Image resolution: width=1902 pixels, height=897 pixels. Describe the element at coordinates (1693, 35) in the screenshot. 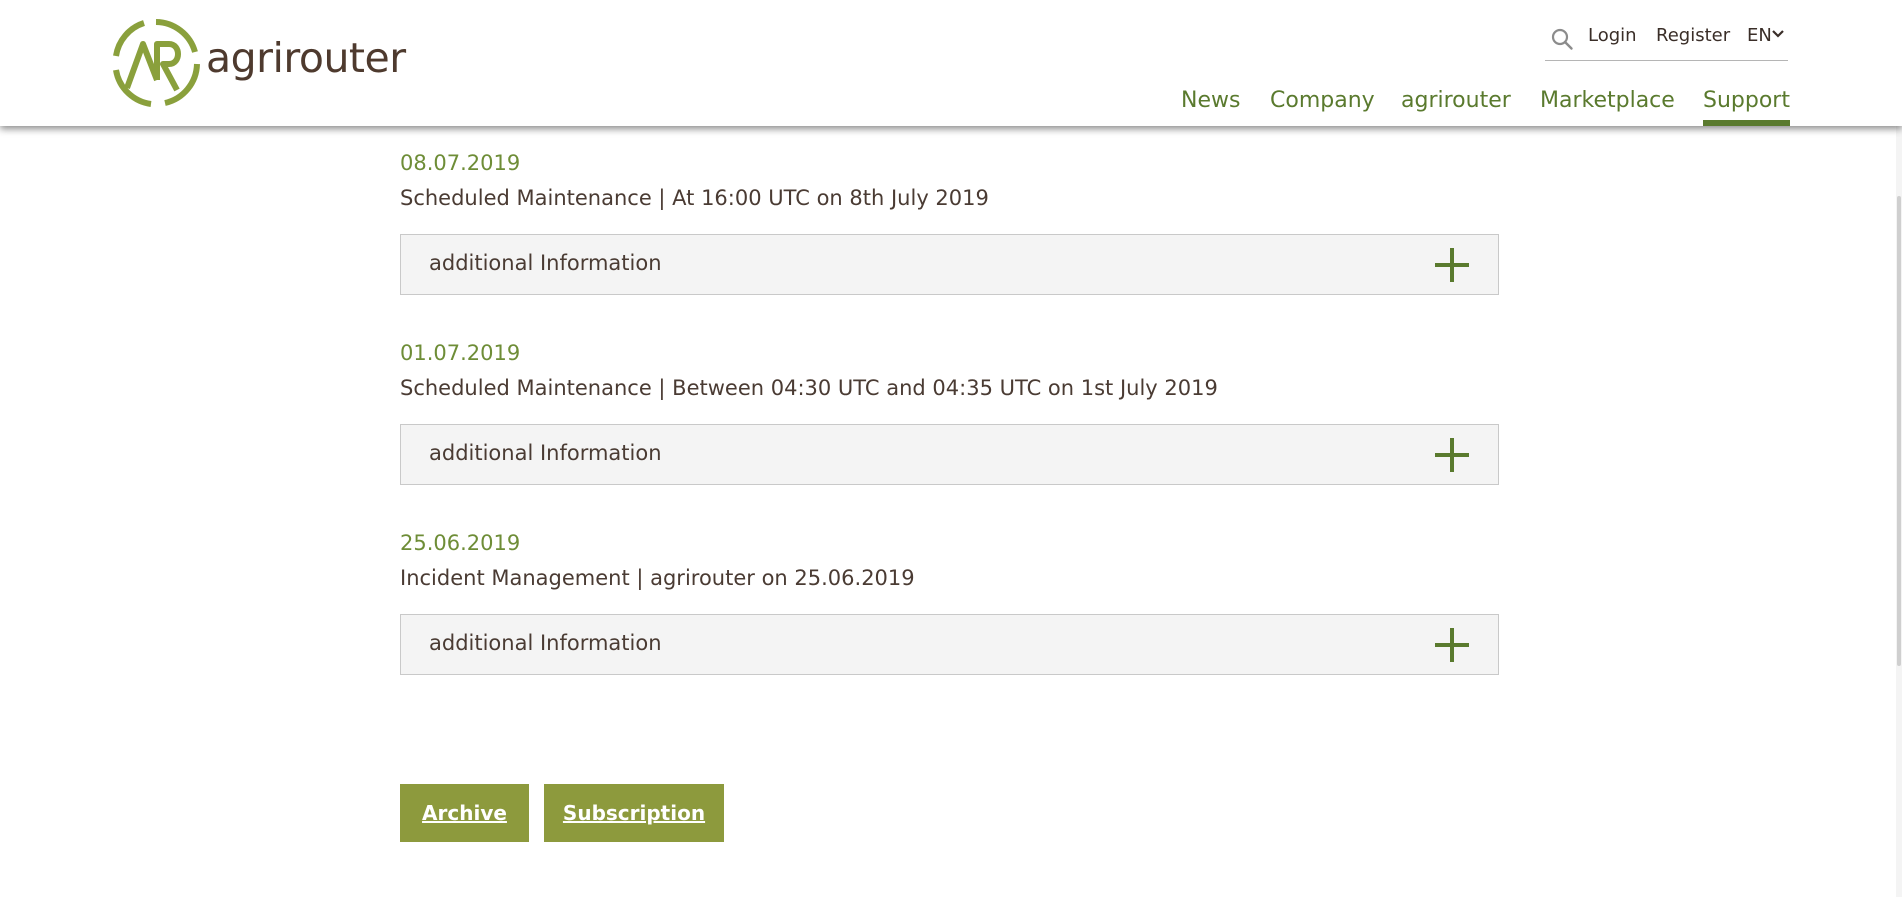

I see `register-link: Register` at that location.